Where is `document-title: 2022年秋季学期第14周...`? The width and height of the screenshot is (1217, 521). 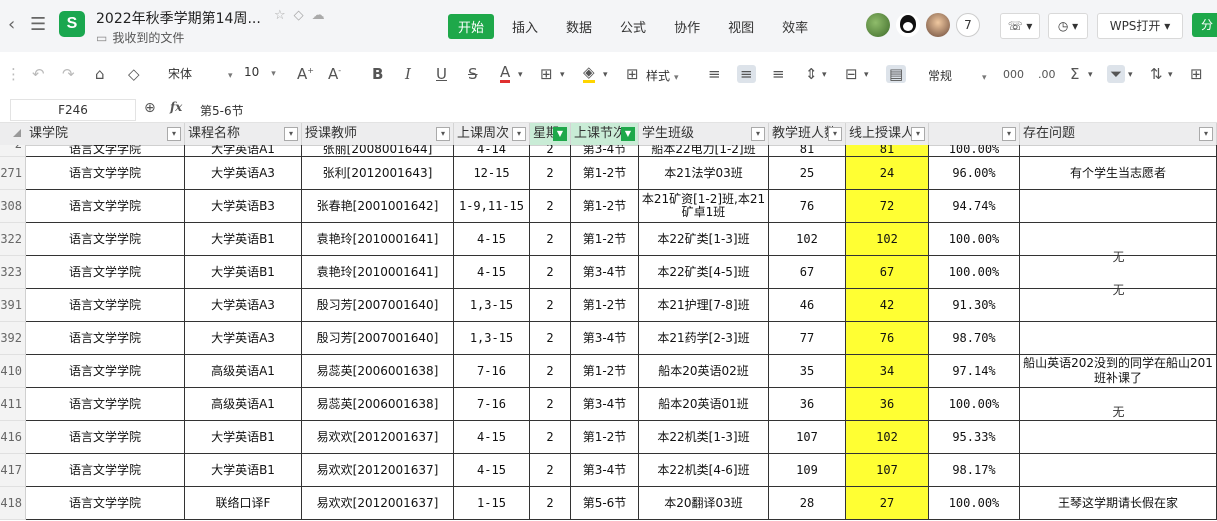 document-title: 2022年秋季学期第14周... is located at coordinates (178, 18).